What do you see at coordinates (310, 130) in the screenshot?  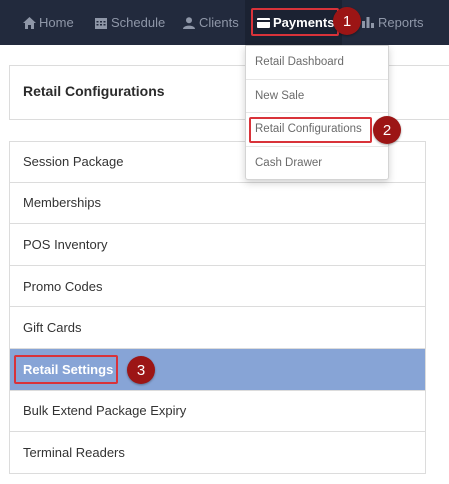 I see `retail-config-highlight` at bounding box center [310, 130].